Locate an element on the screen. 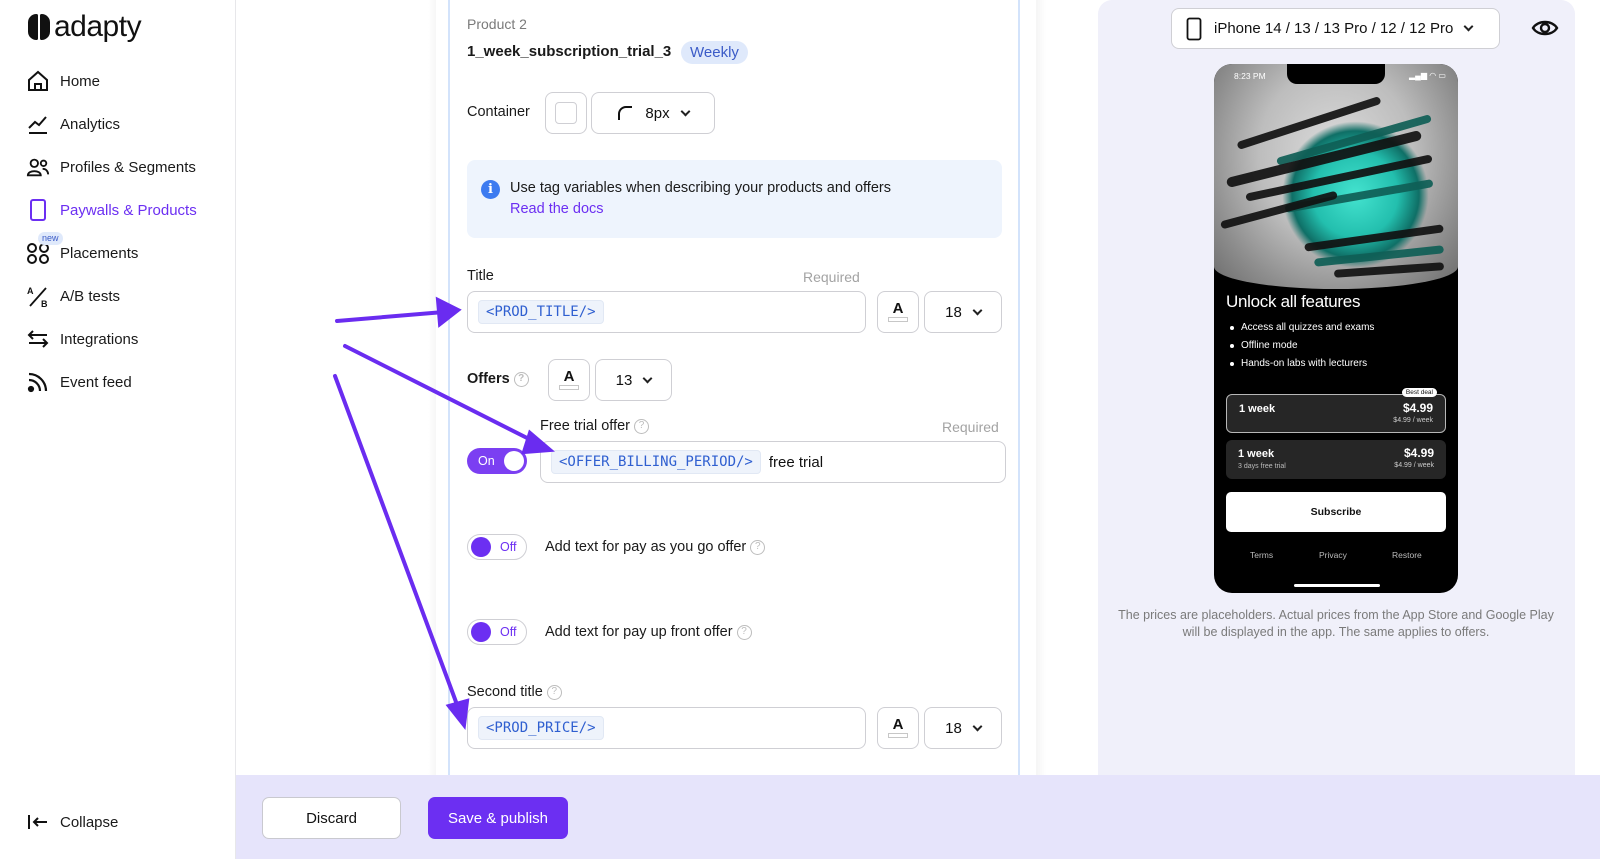 This screenshot has width=1600, height=859. sidebar-item-event-feed: Event feed is located at coordinates (79, 382).